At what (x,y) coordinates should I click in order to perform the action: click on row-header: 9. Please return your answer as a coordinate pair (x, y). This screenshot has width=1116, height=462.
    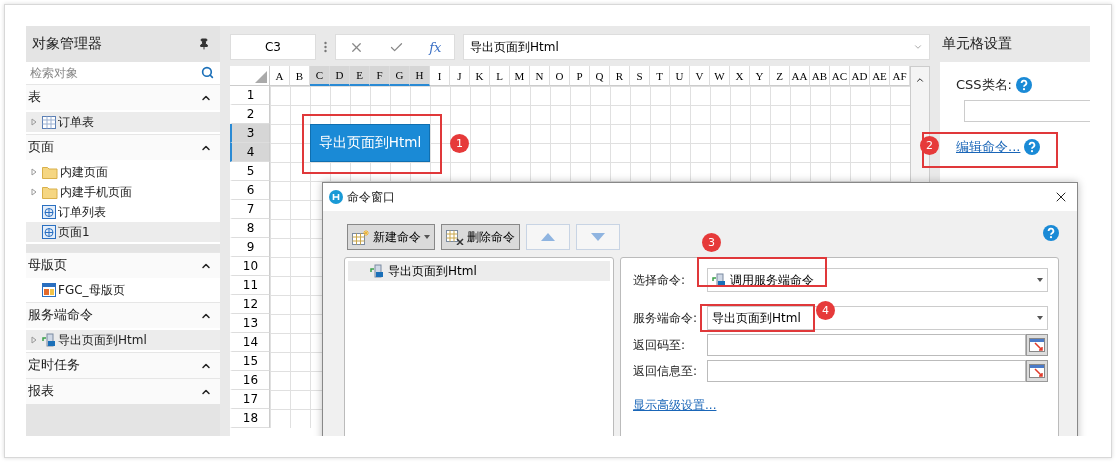
    Looking at the image, I should click on (250, 247).